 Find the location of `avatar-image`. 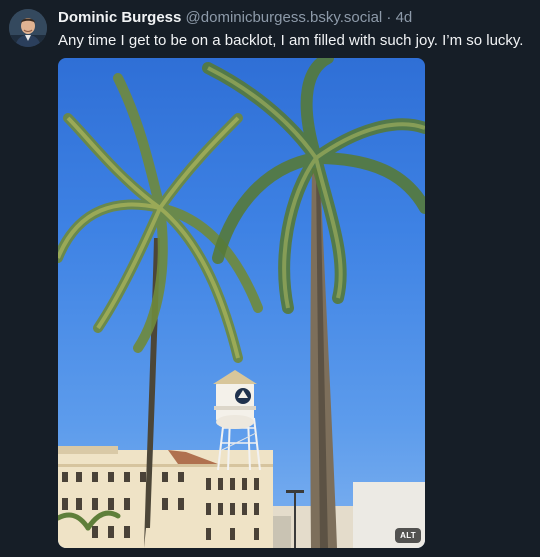

avatar-image is located at coordinates (28, 28).